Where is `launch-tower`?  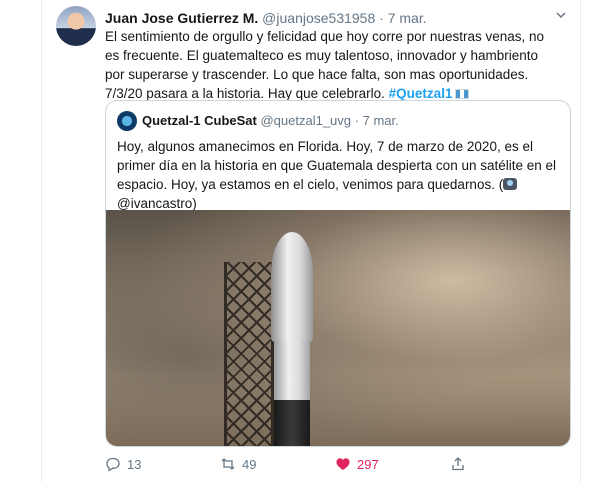 launch-tower is located at coordinates (249, 354).